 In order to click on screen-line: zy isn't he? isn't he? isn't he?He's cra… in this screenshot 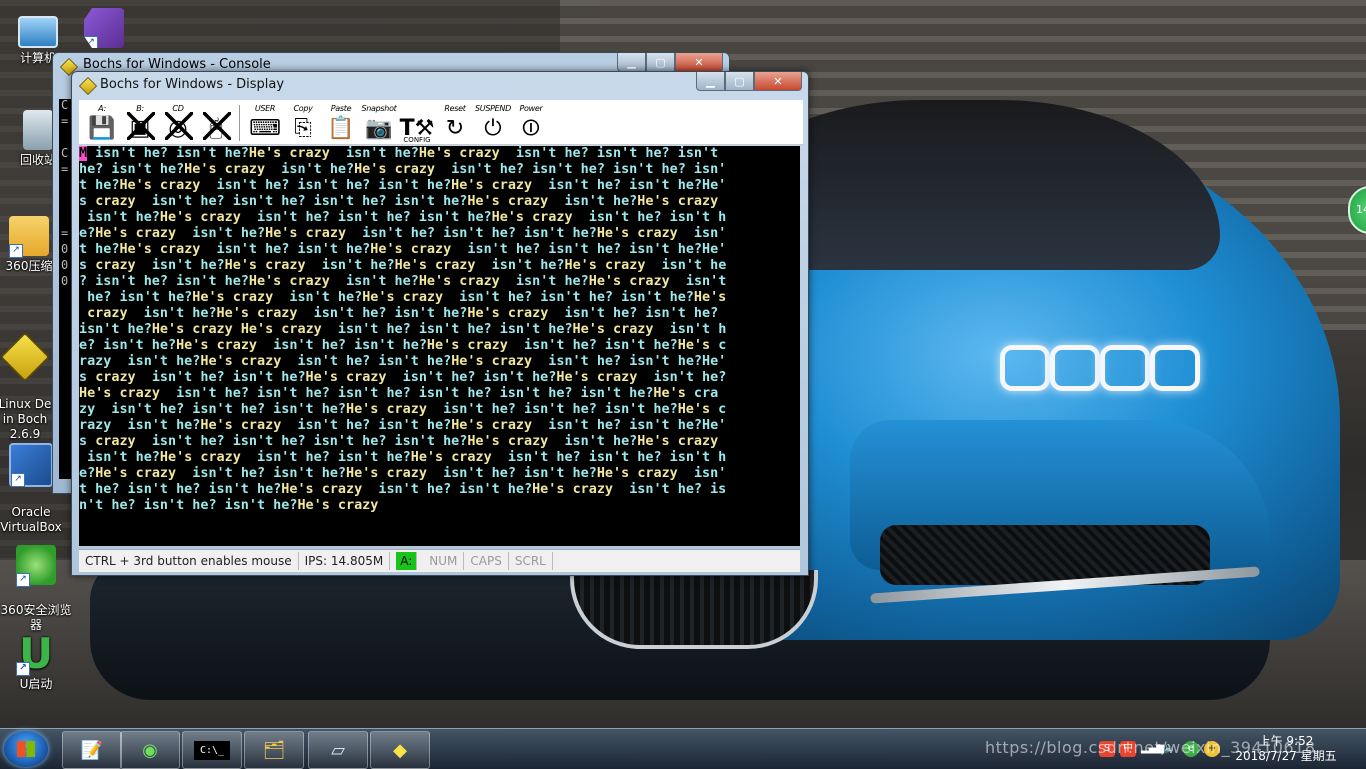, I will do `click(403, 409)`.